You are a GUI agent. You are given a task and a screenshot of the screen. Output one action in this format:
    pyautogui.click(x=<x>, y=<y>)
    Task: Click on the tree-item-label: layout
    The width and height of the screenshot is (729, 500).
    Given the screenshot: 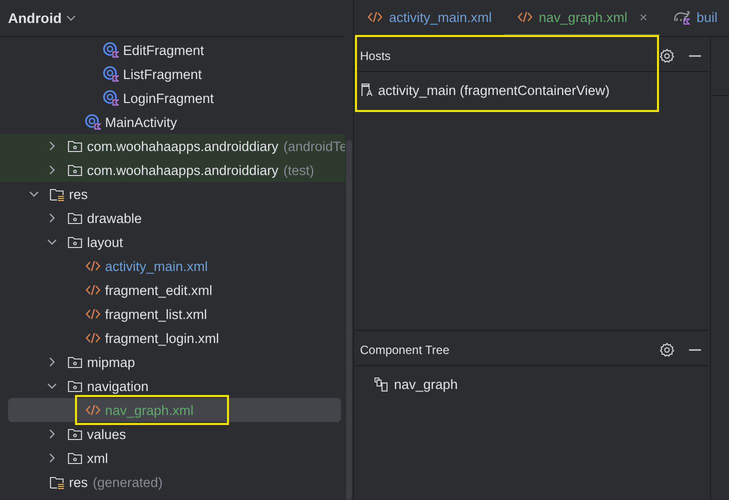 What is the action you would take?
    pyautogui.click(x=105, y=242)
    